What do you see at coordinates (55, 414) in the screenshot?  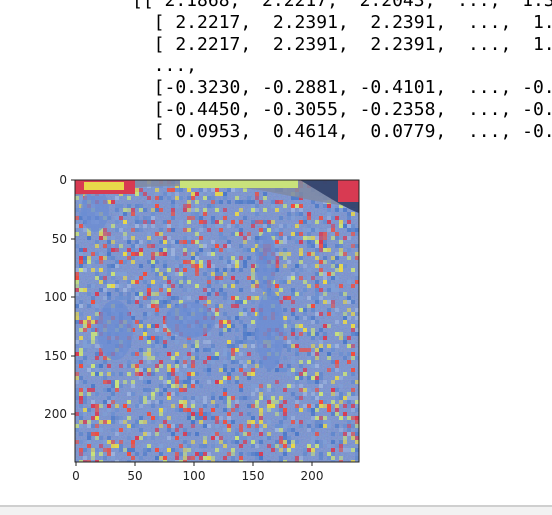 I see `y-tick-label: 200` at bounding box center [55, 414].